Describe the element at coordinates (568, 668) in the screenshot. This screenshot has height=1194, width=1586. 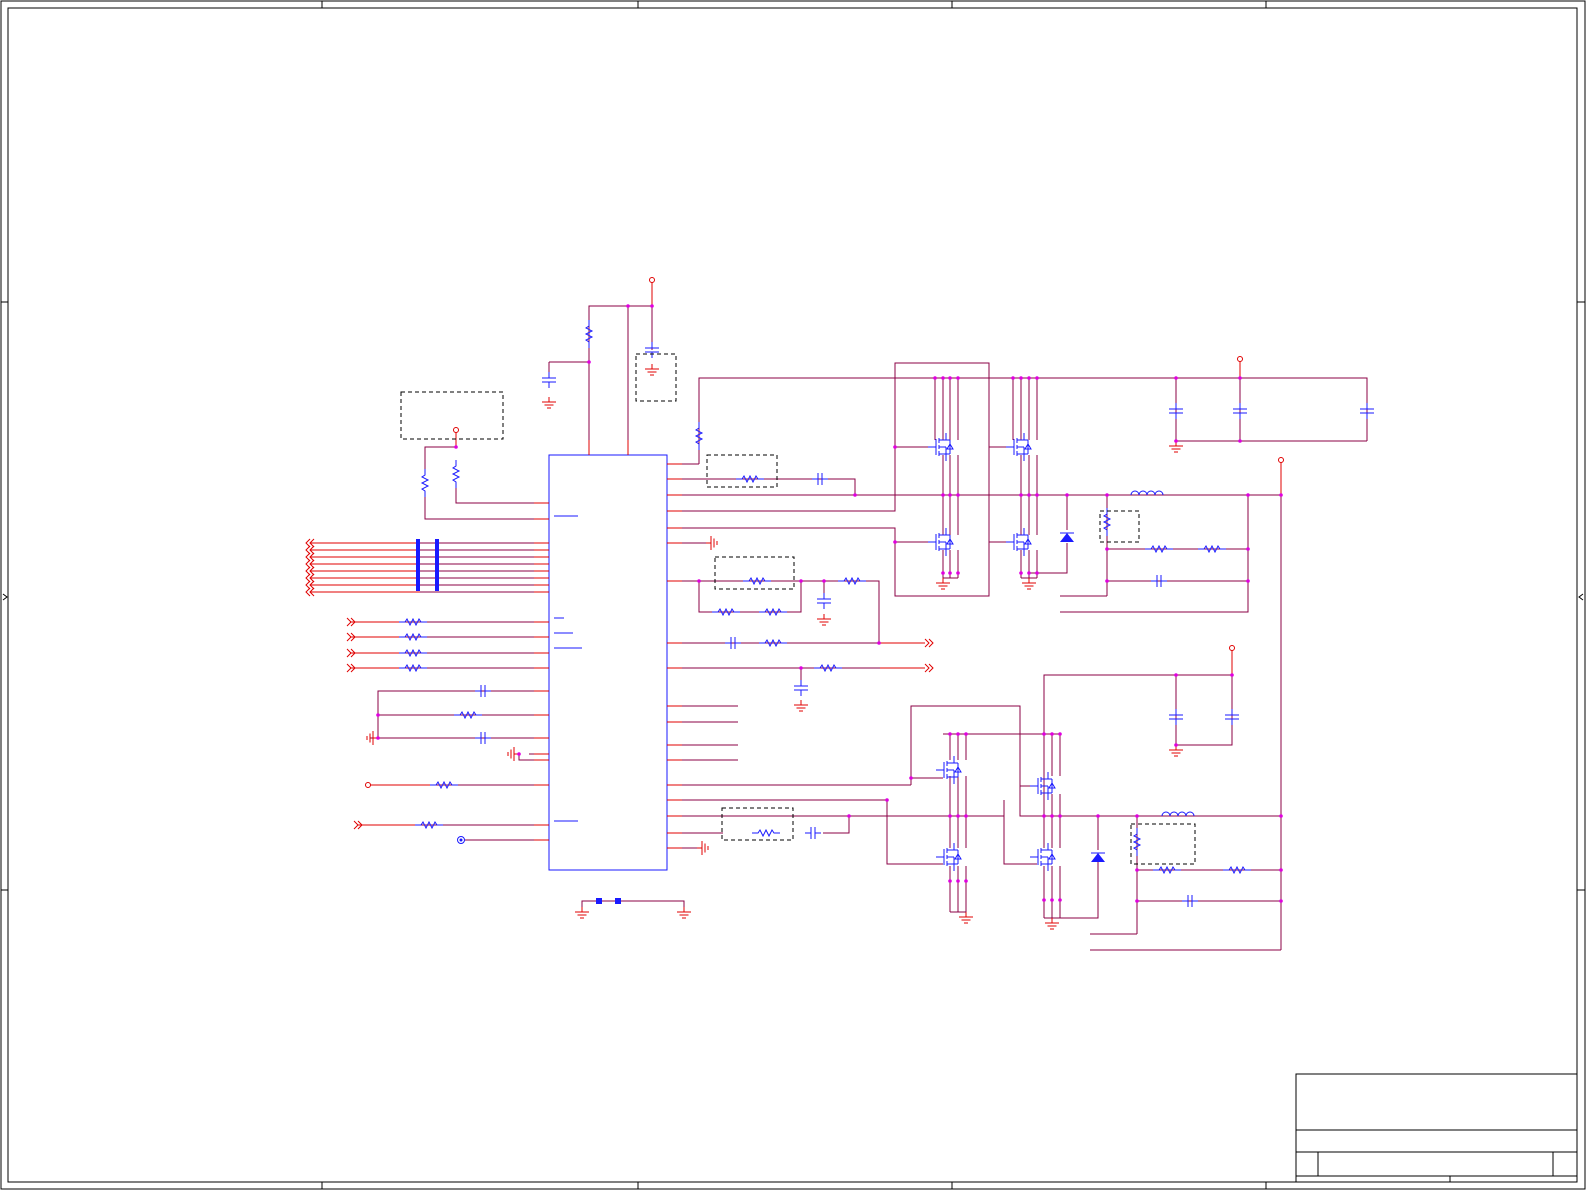
I see `ic-pin-markers` at that location.